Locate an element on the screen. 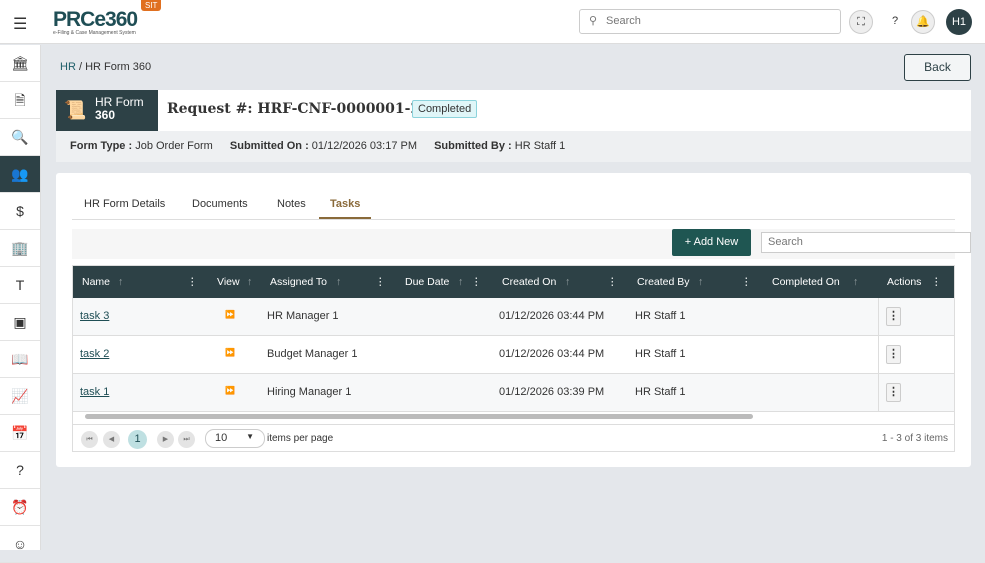 This screenshot has width=985, height=563. badge-line2: 360 is located at coordinates (105, 115).